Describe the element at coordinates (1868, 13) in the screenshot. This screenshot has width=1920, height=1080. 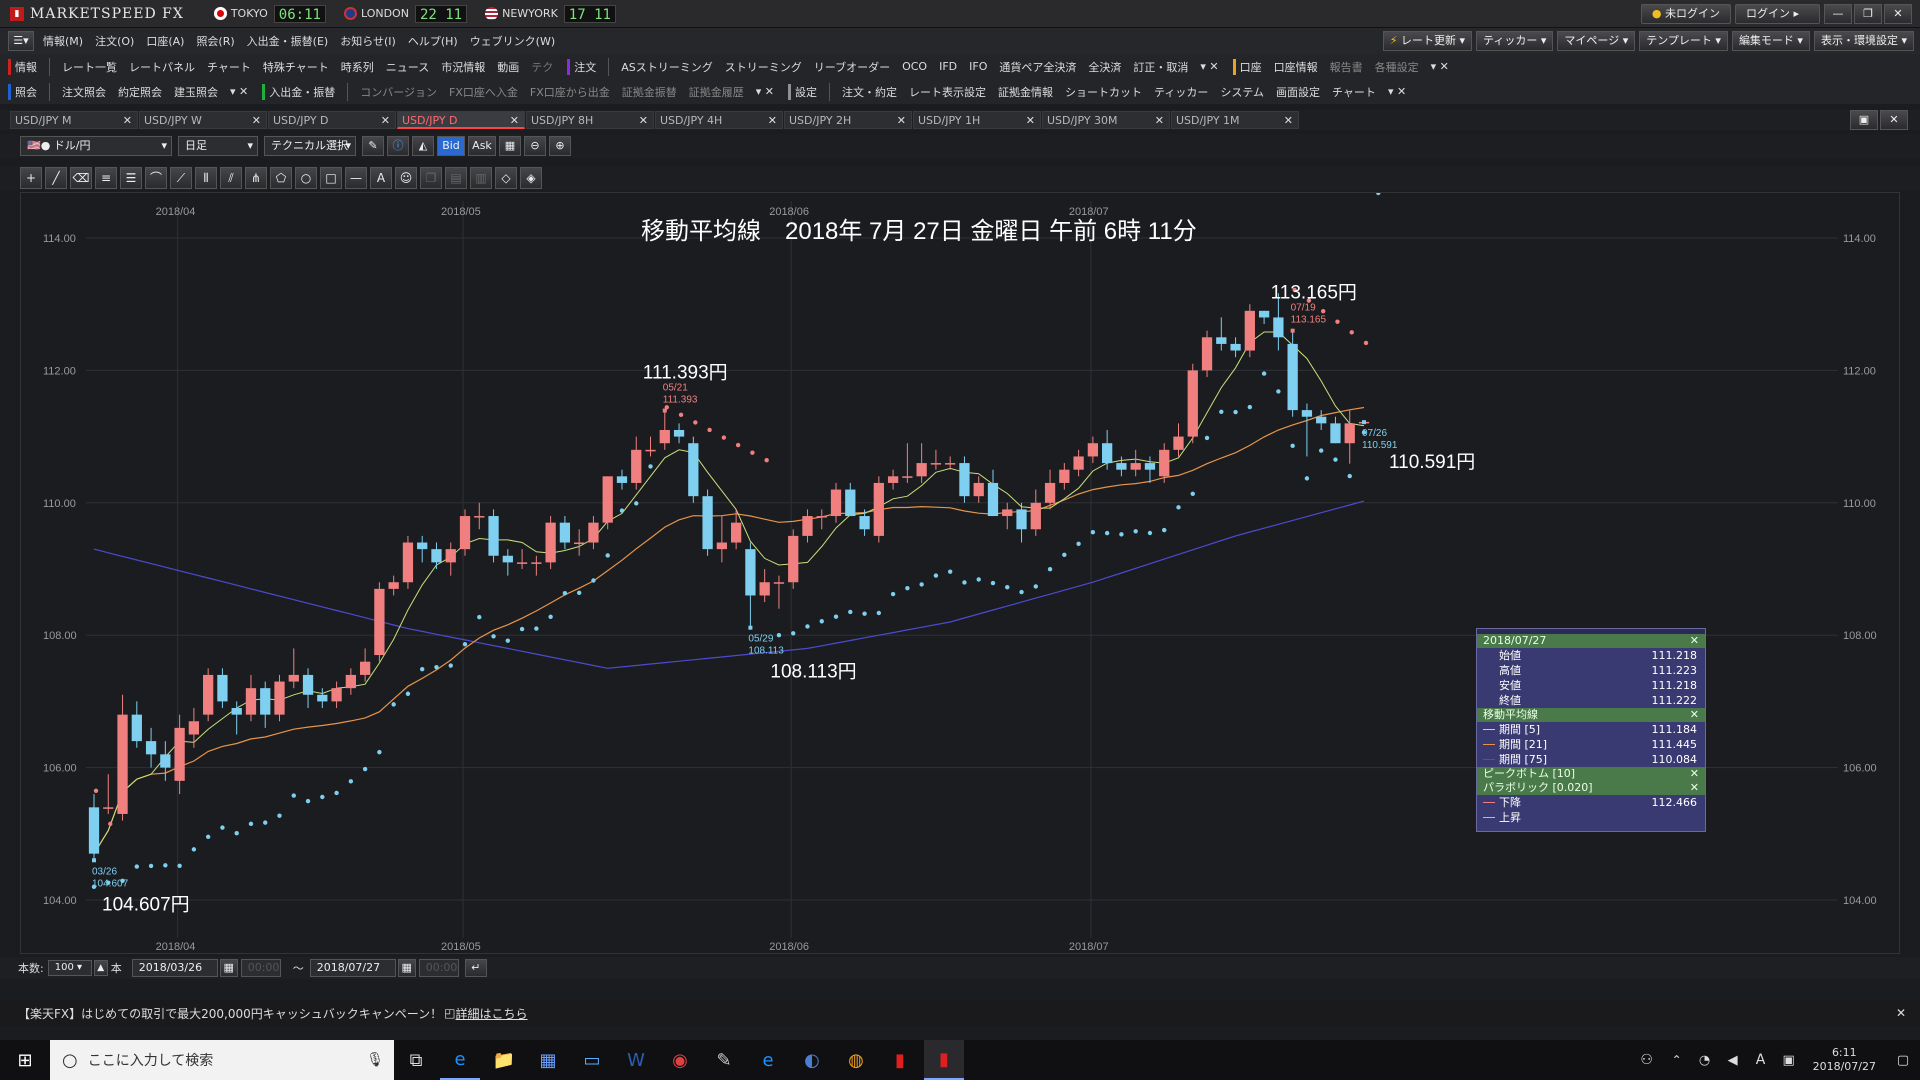
I see `restore-icon: ❐` at that location.